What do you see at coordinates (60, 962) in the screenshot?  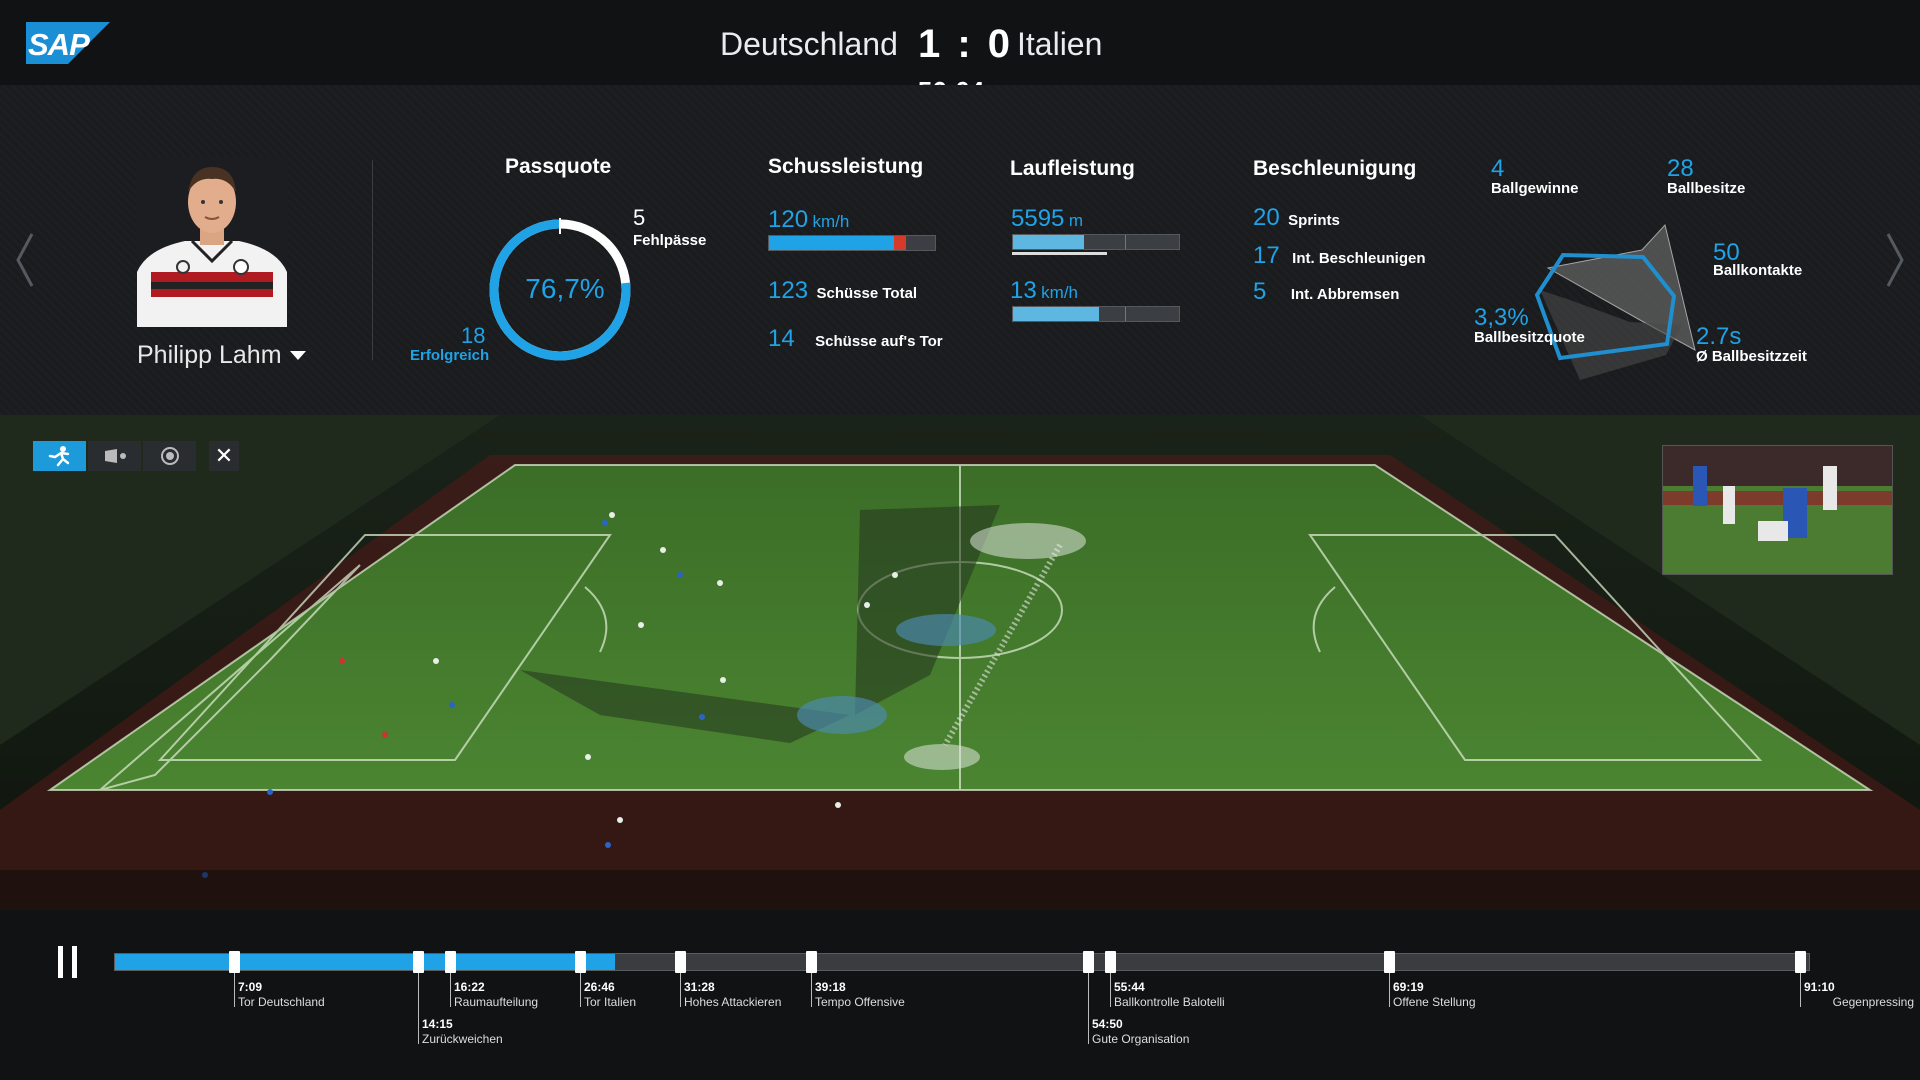 I see `pause-icon` at bounding box center [60, 962].